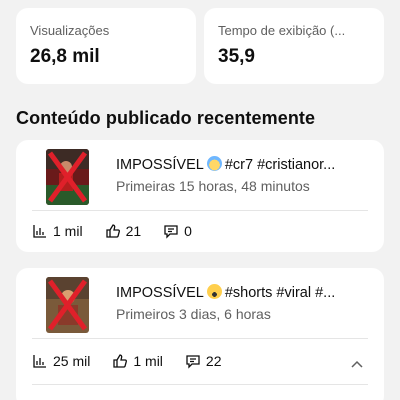  I want to click on likes-metric: 21, so click(123, 231).